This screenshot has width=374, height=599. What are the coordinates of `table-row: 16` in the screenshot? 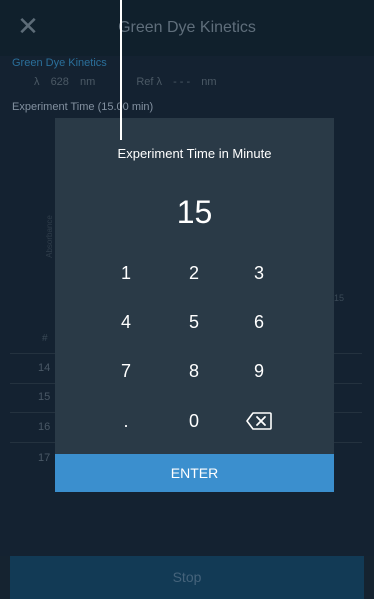 It's located at (44, 427).